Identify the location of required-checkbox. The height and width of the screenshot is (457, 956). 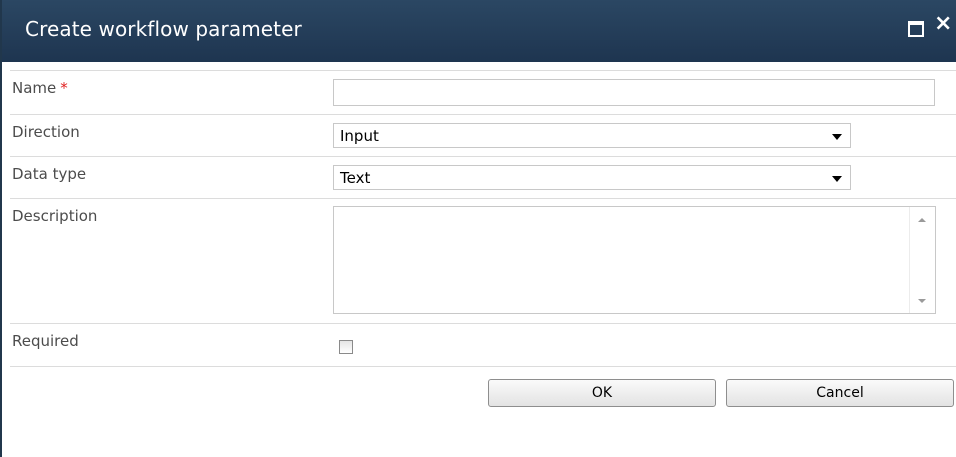
(346, 347).